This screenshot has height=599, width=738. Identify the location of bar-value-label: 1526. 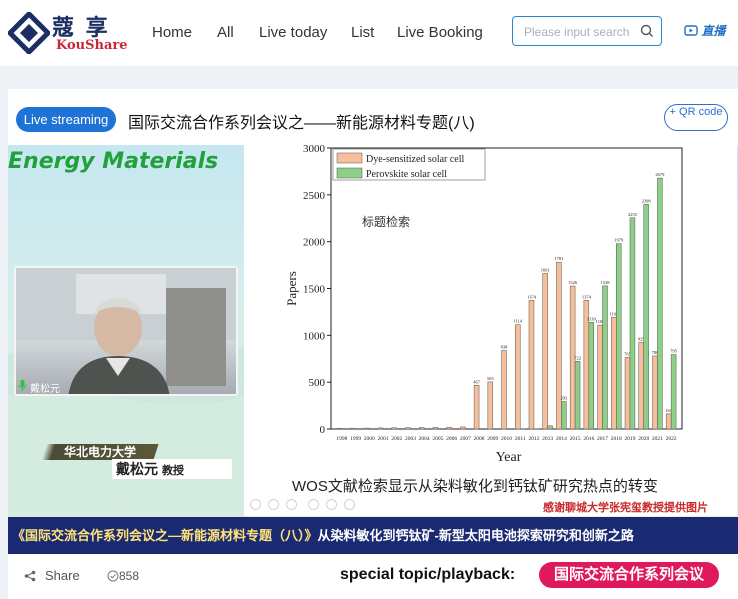
(573, 282).